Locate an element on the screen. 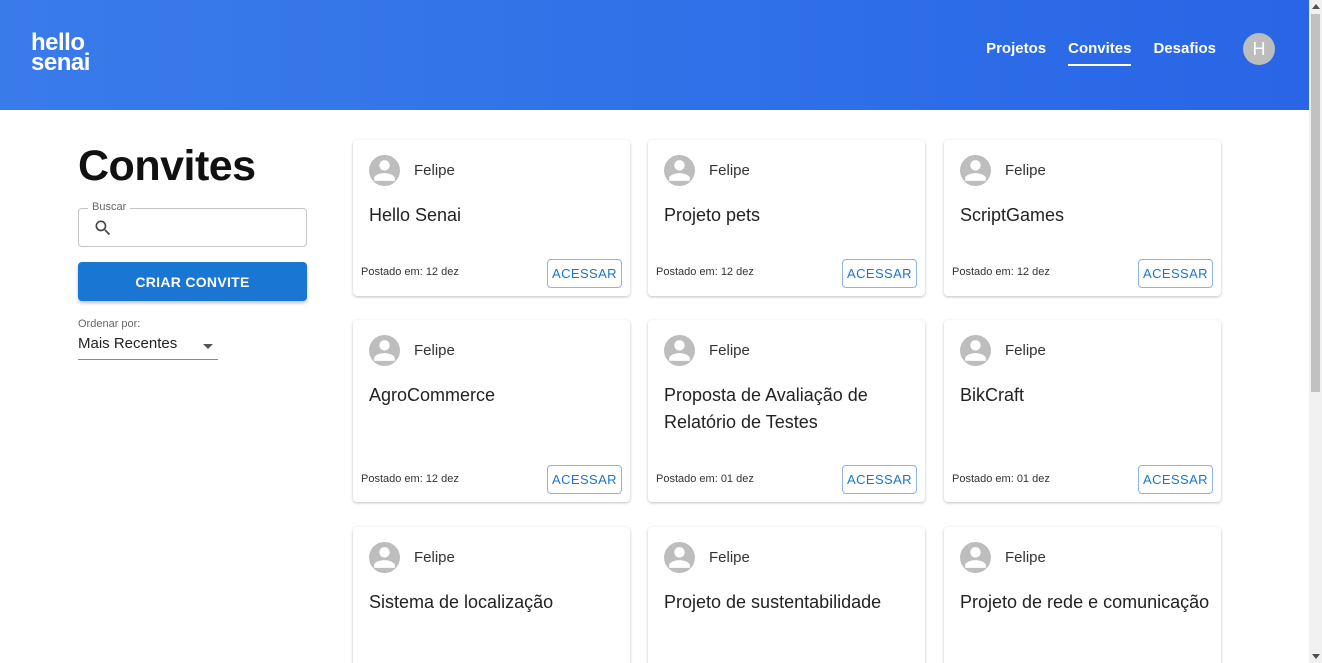  main-nav: Projetos Convites Desafios H is located at coordinates (1119, 49).